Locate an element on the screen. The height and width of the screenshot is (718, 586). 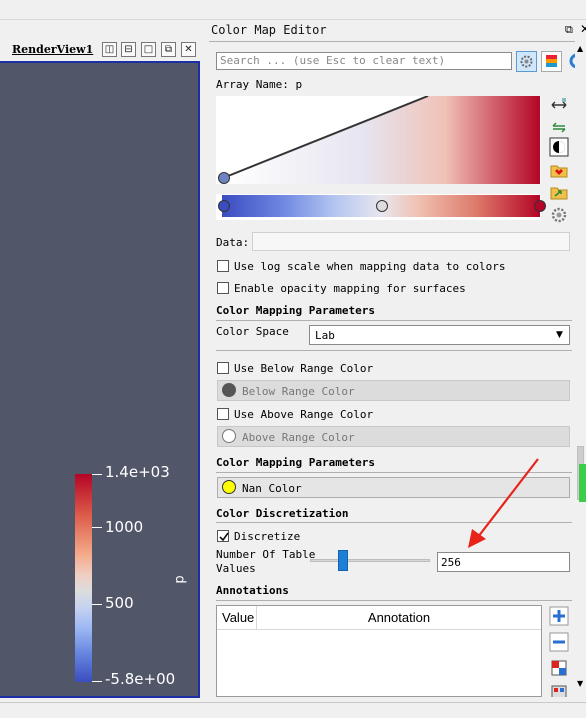
below-range-swatch is located at coordinates (229, 390).